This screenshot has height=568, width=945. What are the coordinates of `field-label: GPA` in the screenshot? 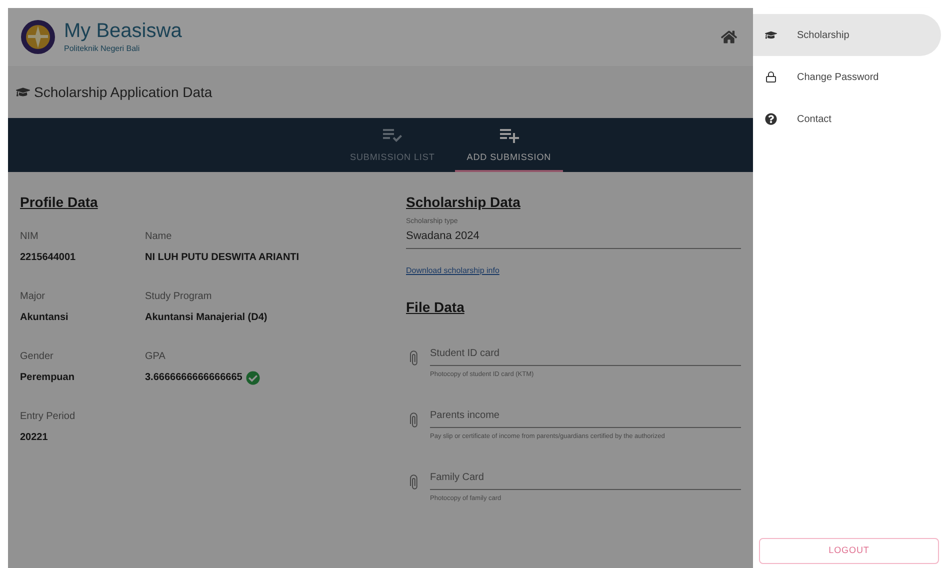 It's located at (155, 357).